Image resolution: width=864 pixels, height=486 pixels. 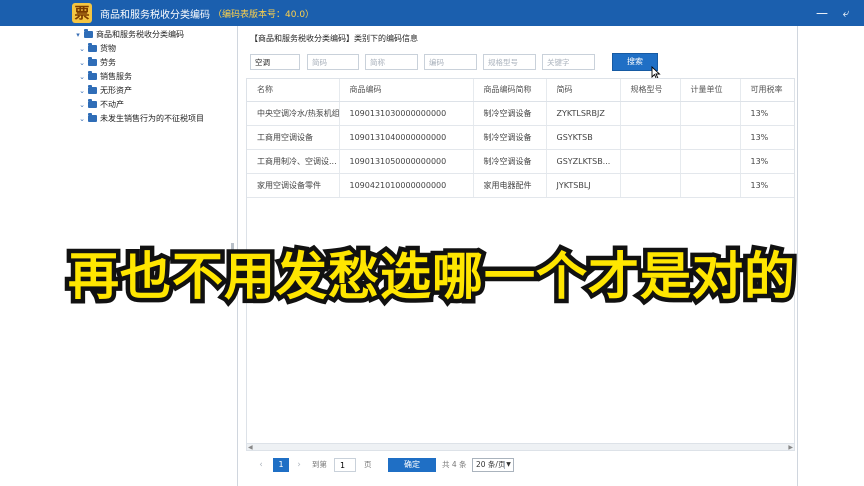 What do you see at coordinates (140, 34) in the screenshot?
I see `tree-root-label: 商品和服务税收分类编码` at bounding box center [140, 34].